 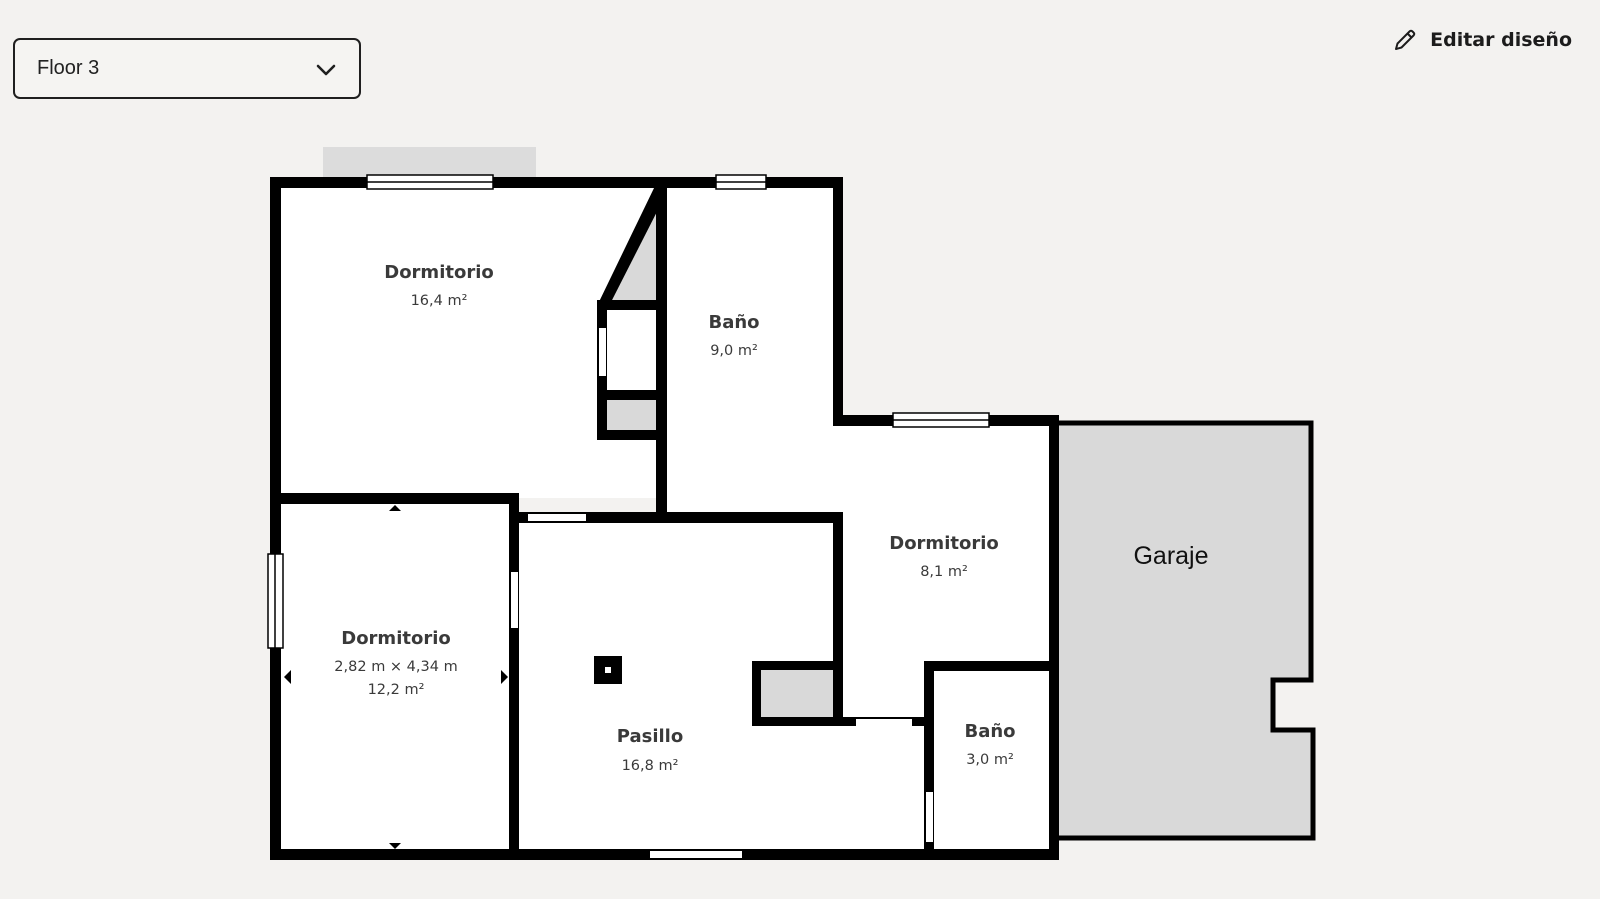 What do you see at coordinates (734, 351) in the screenshot?
I see `room-area: 9,0 m²` at bounding box center [734, 351].